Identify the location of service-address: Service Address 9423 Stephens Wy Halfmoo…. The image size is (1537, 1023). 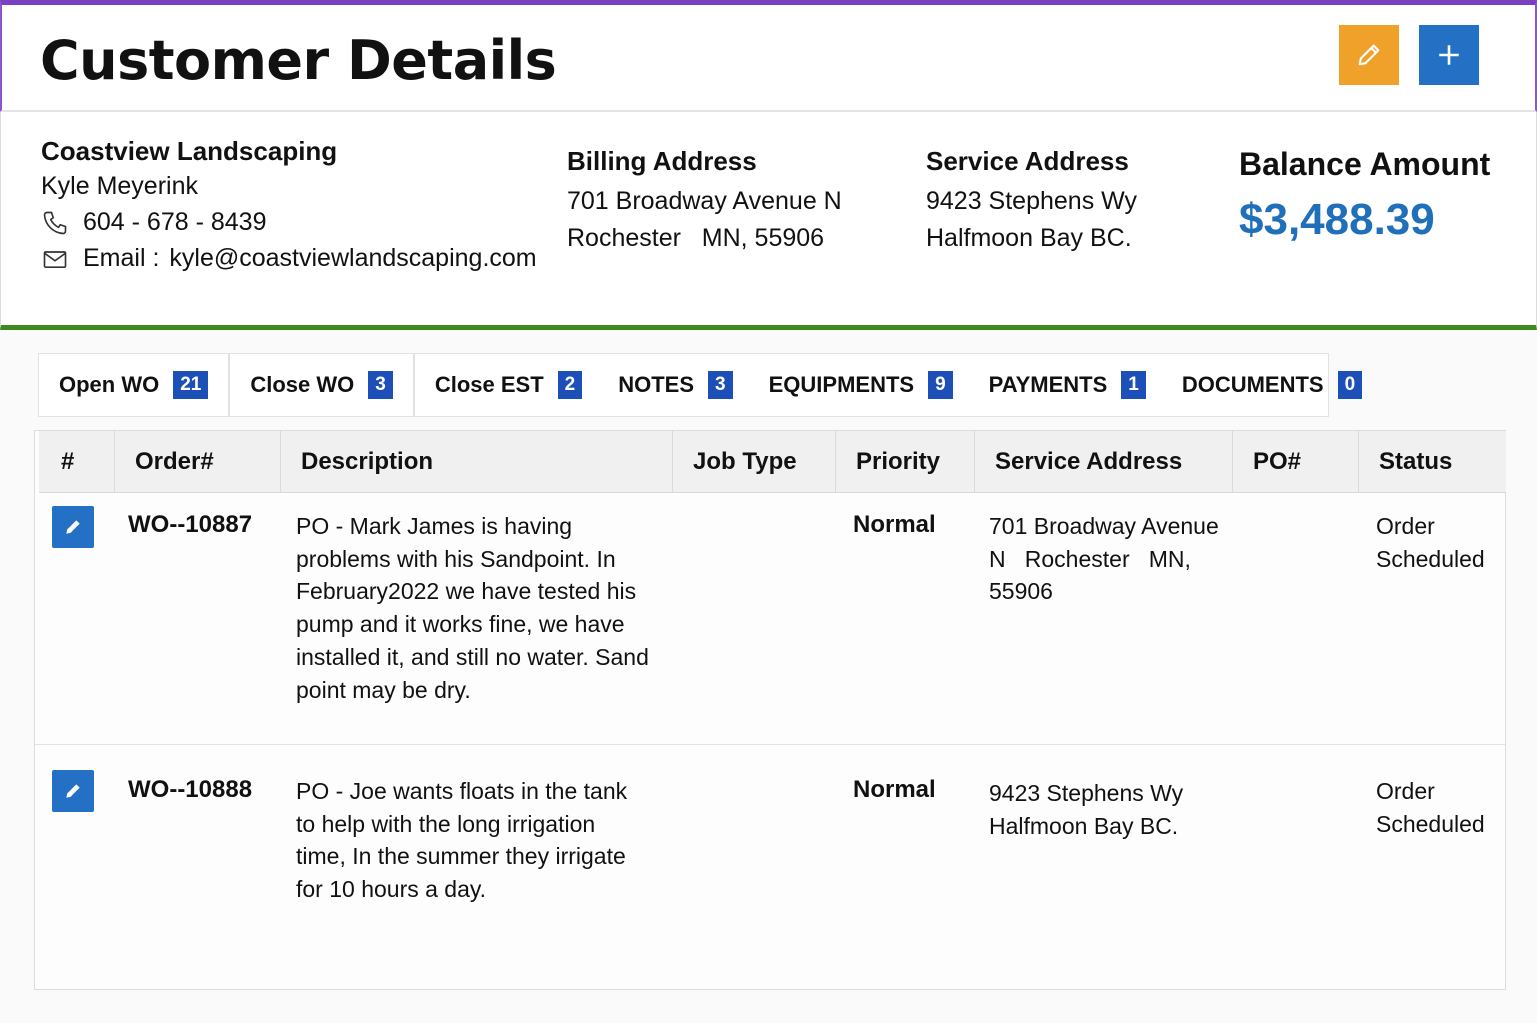
(1031, 199).